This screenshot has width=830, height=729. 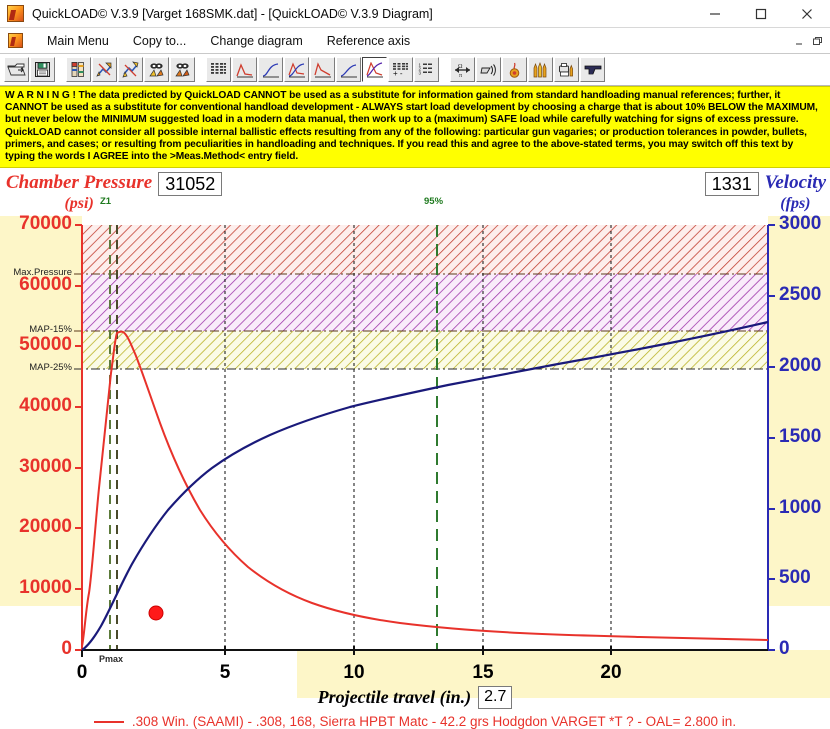 What do you see at coordinates (15, 40) in the screenshot?
I see `mdi-child-icon` at bounding box center [15, 40].